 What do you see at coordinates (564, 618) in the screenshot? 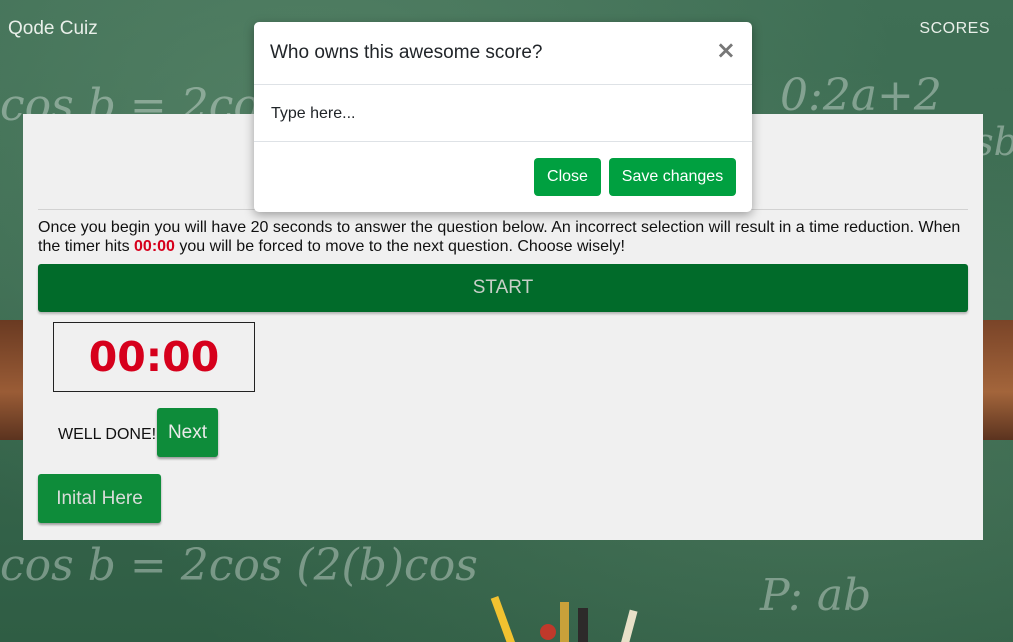
I see `pencil-cup-image` at bounding box center [564, 618].